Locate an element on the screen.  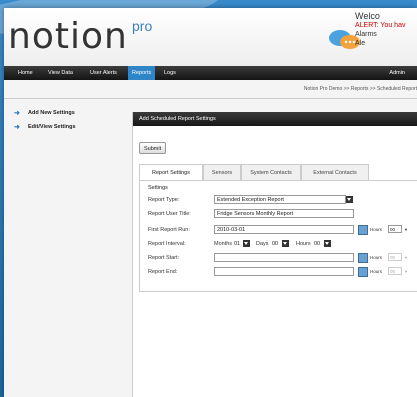
start-hours-select: 00 is located at coordinates (395, 257).